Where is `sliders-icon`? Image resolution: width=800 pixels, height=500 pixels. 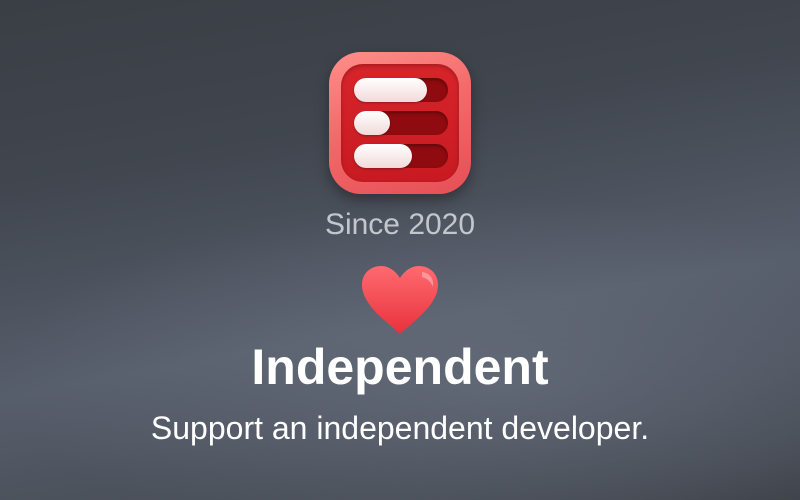 sliders-icon is located at coordinates (400, 123).